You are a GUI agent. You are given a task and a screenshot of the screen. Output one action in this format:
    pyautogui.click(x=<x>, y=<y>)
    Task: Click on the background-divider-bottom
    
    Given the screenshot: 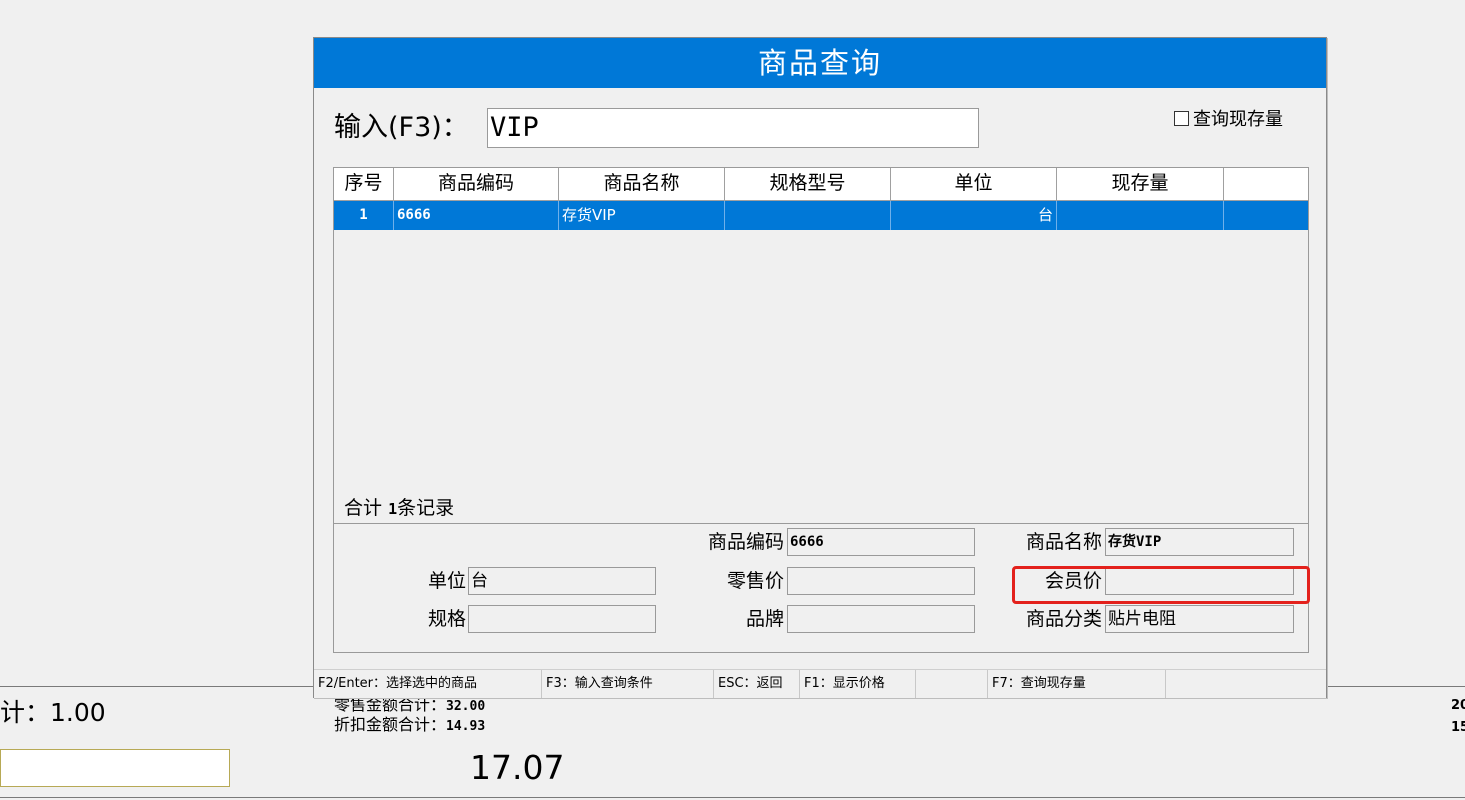 What is the action you would take?
    pyautogui.click(x=732, y=797)
    